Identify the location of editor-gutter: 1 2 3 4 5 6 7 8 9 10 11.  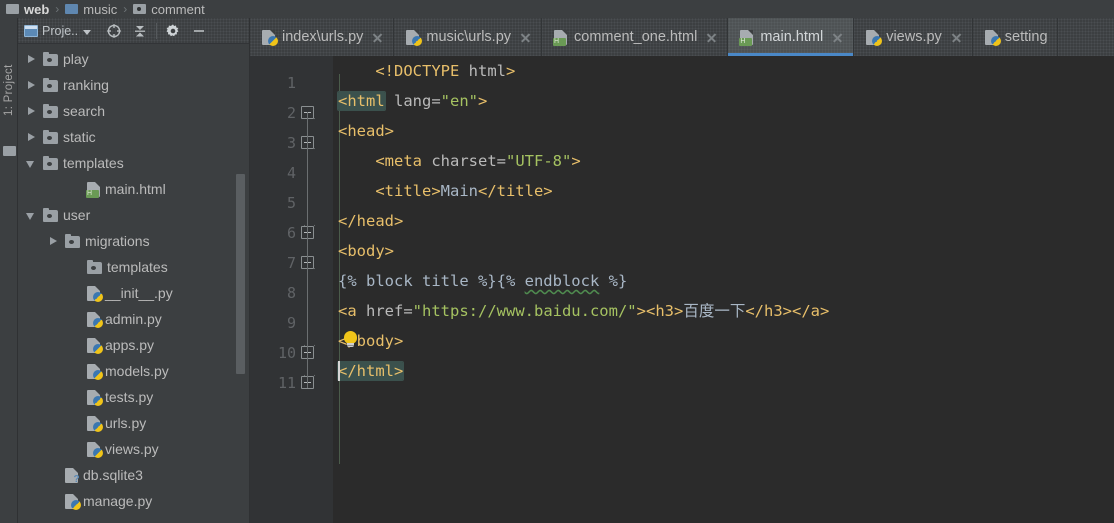
(291, 289).